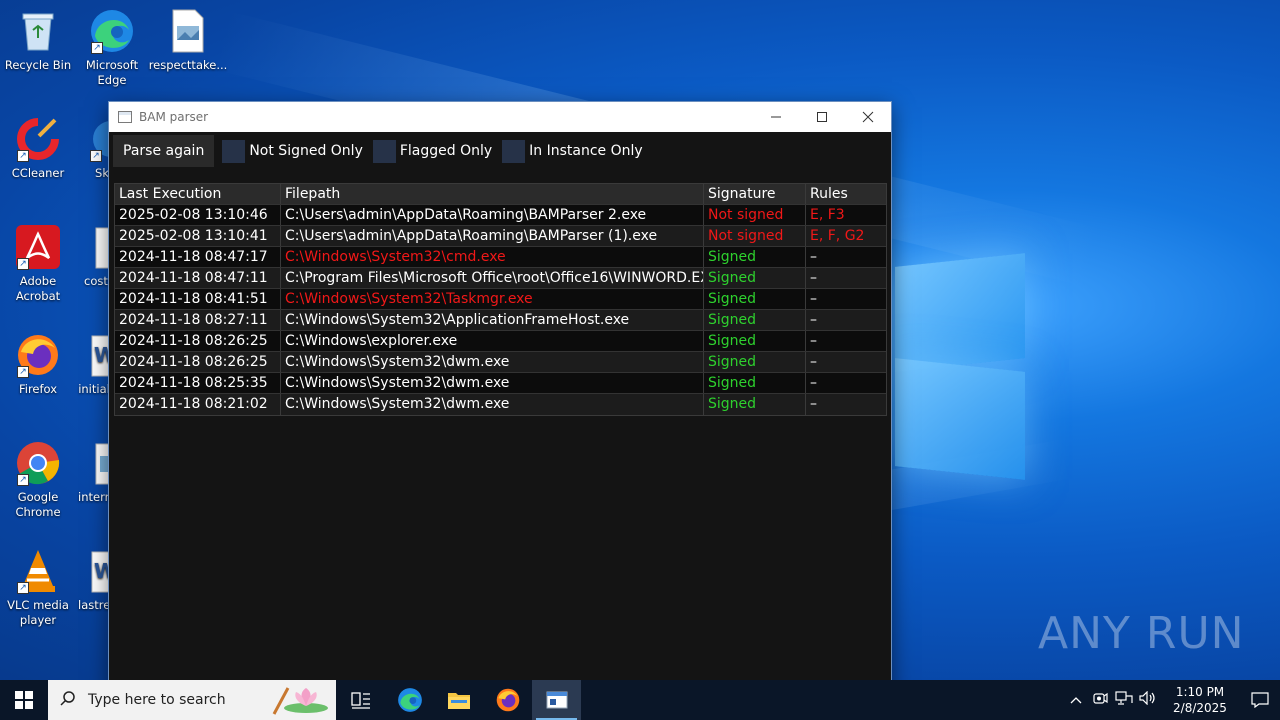 Image resolution: width=1280 pixels, height=720 pixels. I want to click on parse-again-button: Parse again, so click(164, 151).